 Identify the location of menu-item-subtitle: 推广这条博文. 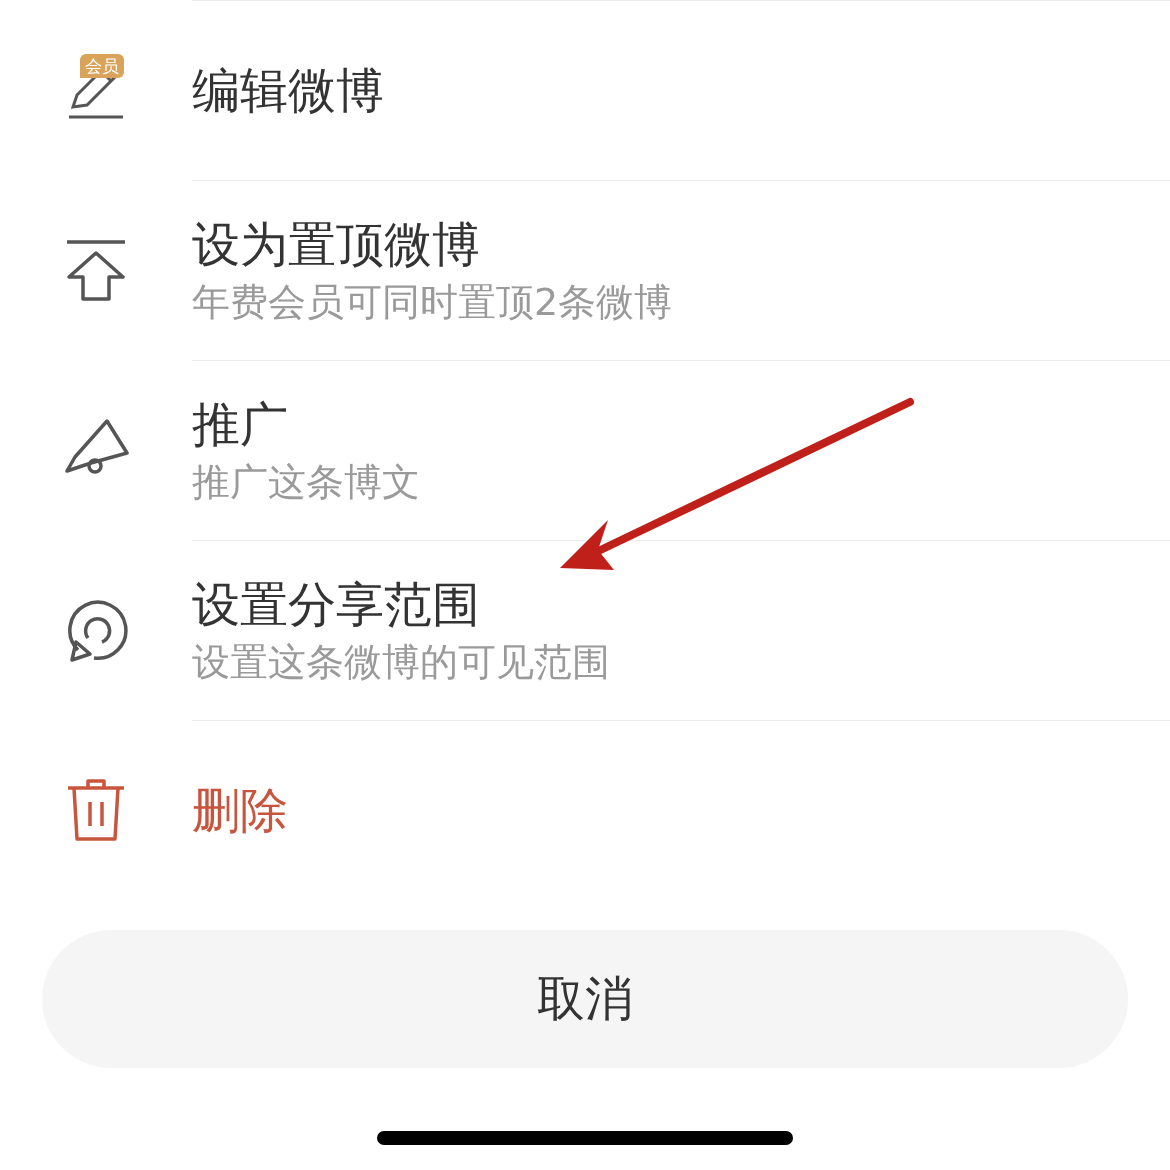
(306, 482).